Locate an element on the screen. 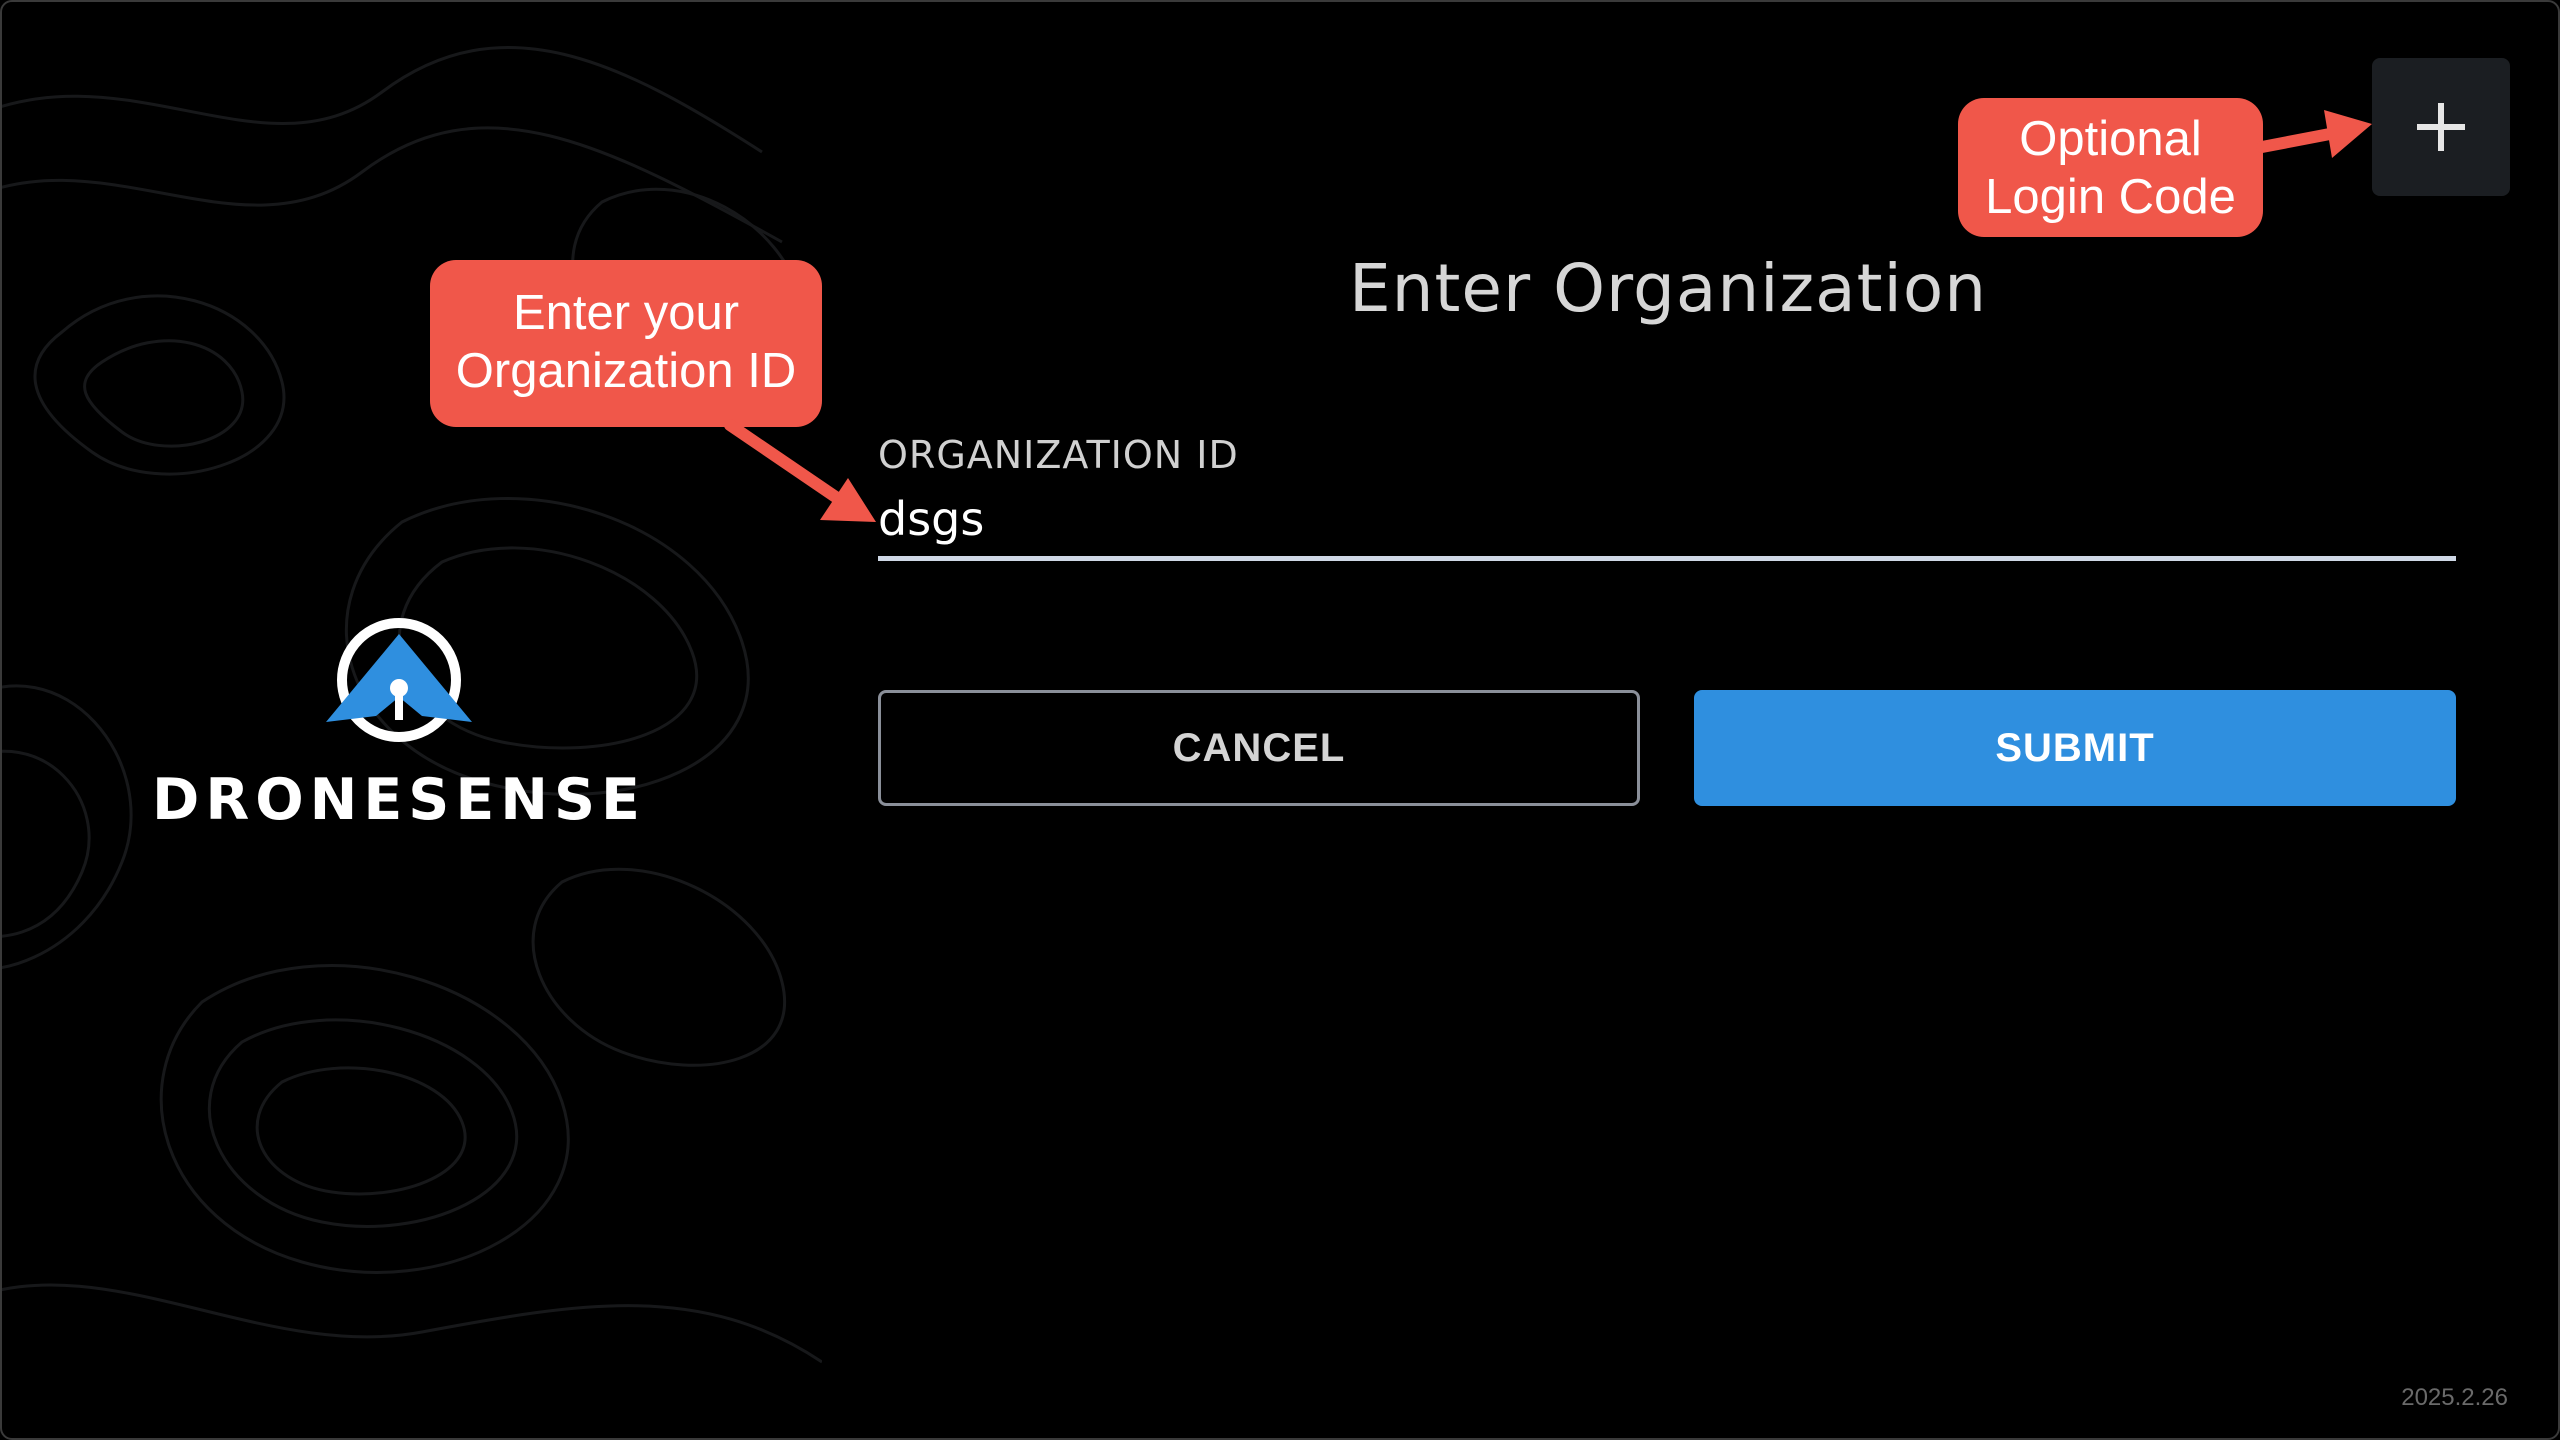 This screenshot has width=2560, height=1440. callout-line: Organization ID is located at coordinates (626, 371).